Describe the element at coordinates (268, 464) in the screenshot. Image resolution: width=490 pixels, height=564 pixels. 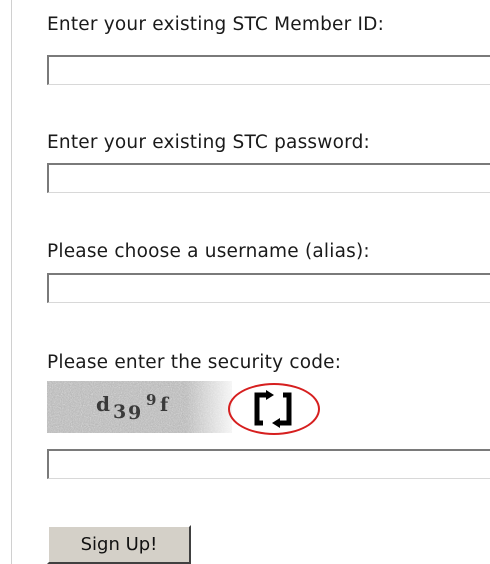
I see `security-code-field` at that location.